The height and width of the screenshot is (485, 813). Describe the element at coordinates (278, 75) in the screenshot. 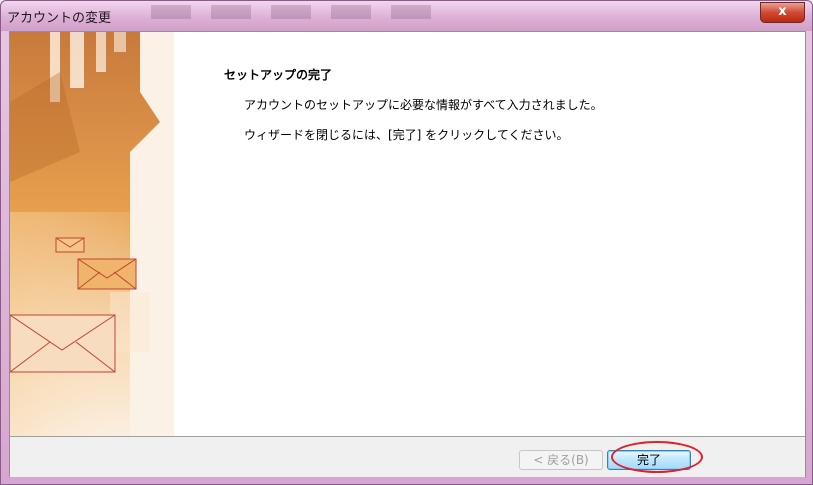

I see `page-title: セットアップの完了` at that location.